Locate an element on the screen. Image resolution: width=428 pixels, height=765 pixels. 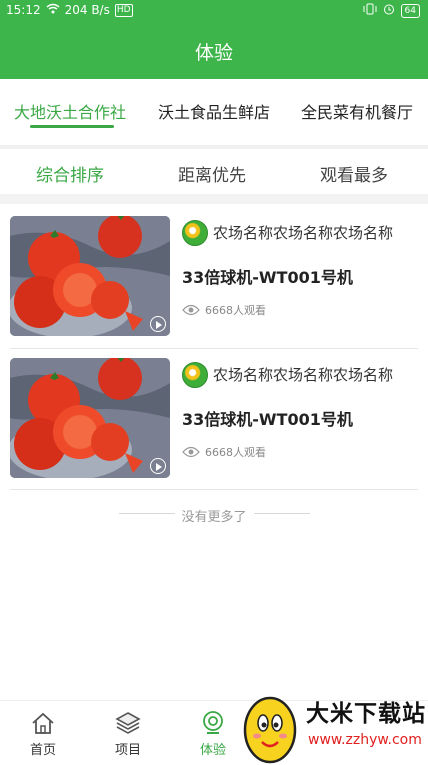
net-speed: 204 B/s is located at coordinates (87, 10).